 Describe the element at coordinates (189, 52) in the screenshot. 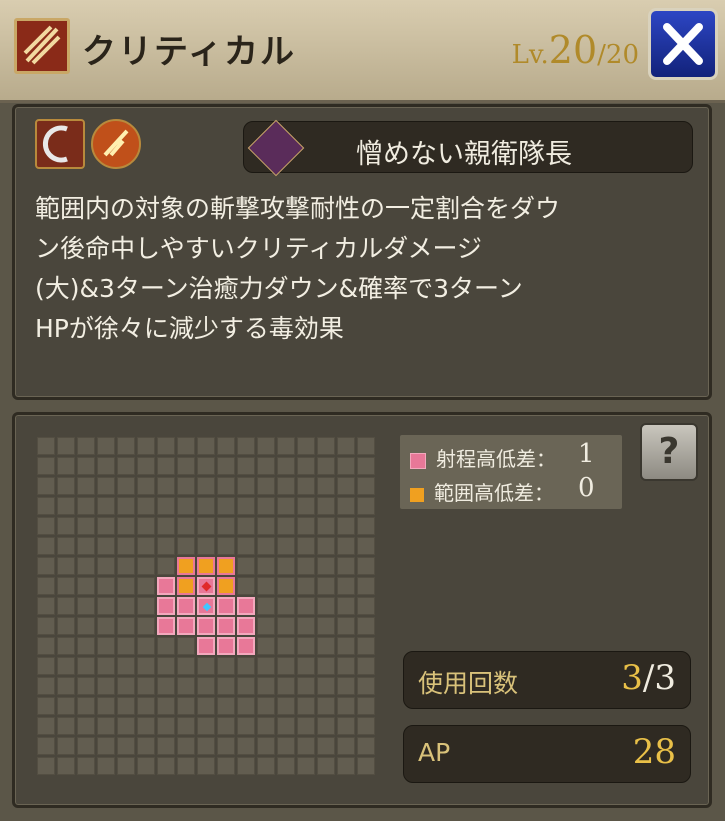

I see `skill-title: クリティカル` at that location.